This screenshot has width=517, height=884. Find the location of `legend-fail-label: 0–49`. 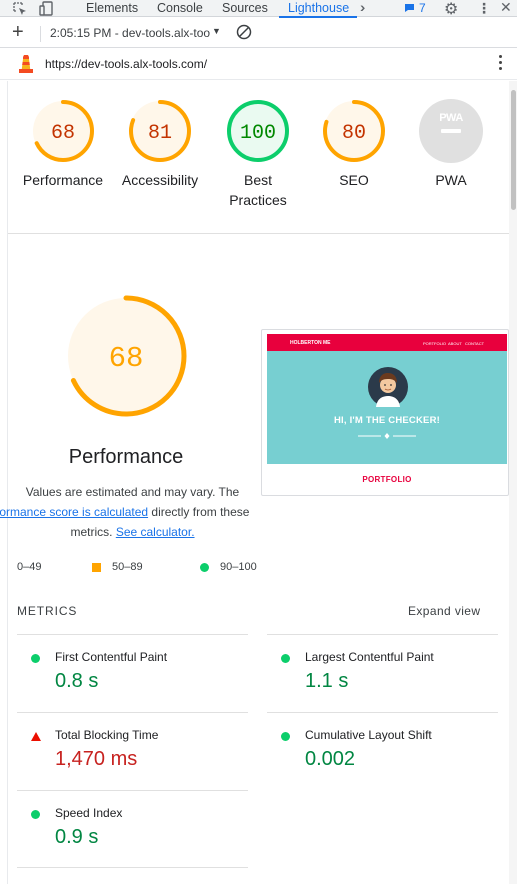

legend-fail-label: 0–49 is located at coordinates (29, 567).